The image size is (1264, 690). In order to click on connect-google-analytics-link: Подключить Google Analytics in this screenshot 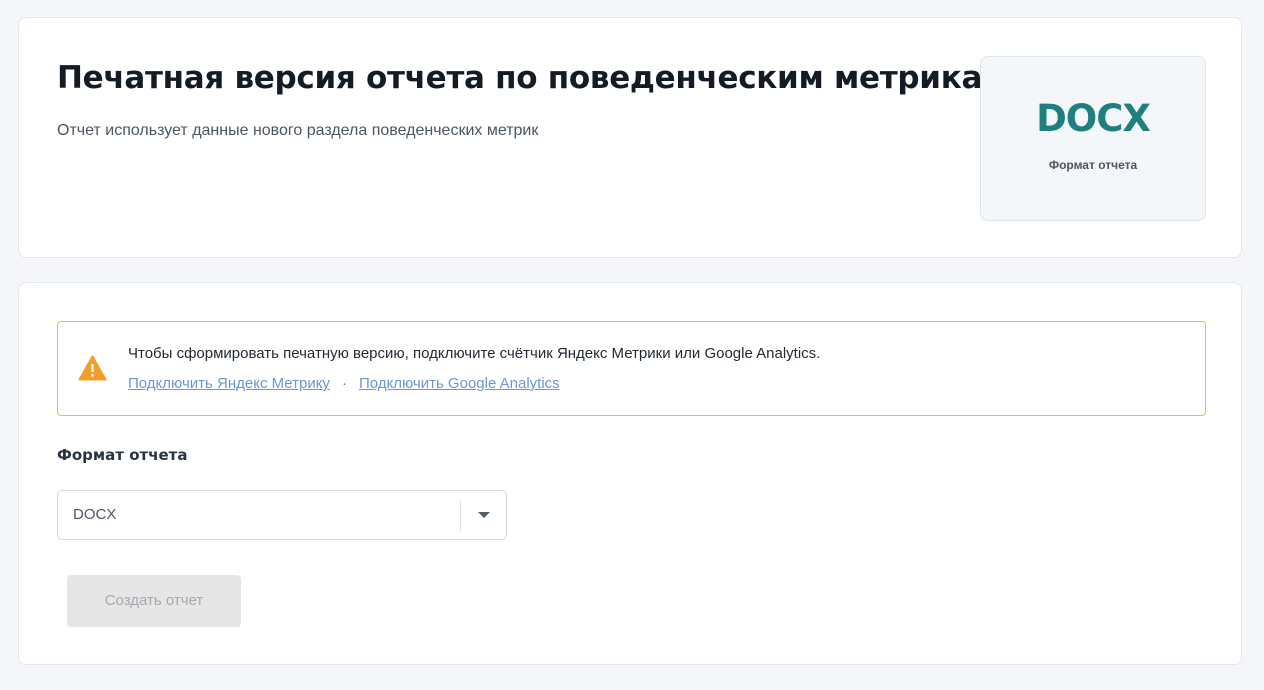, I will do `click(459, 383)`.